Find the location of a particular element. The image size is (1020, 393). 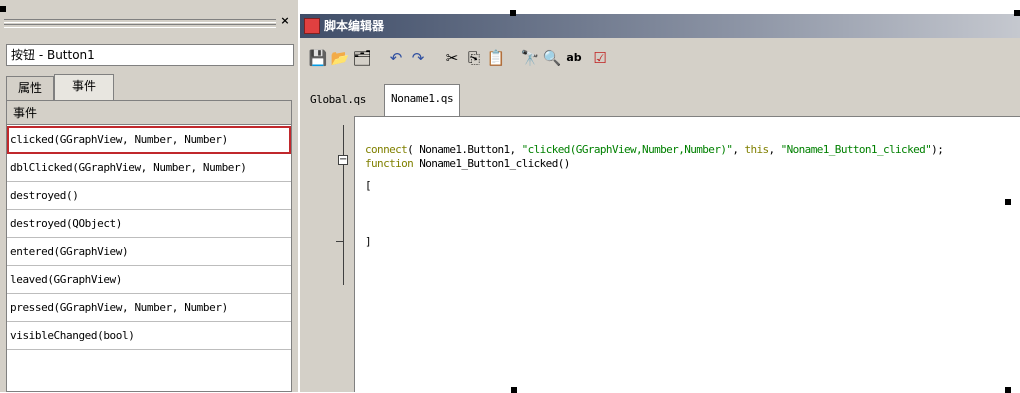

paste-icon: 📋 is located at coordinates (496, 58).